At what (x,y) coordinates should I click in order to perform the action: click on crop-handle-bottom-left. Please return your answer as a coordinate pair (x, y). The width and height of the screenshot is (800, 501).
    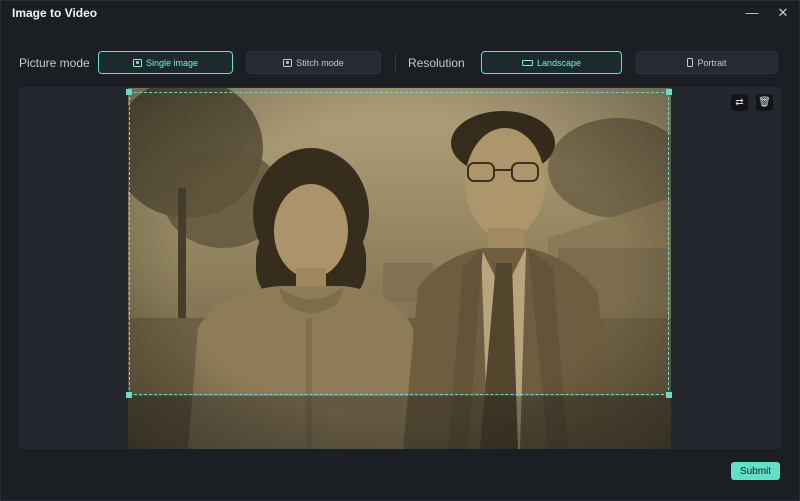
    Looking at the image, I should click on (129, 395).